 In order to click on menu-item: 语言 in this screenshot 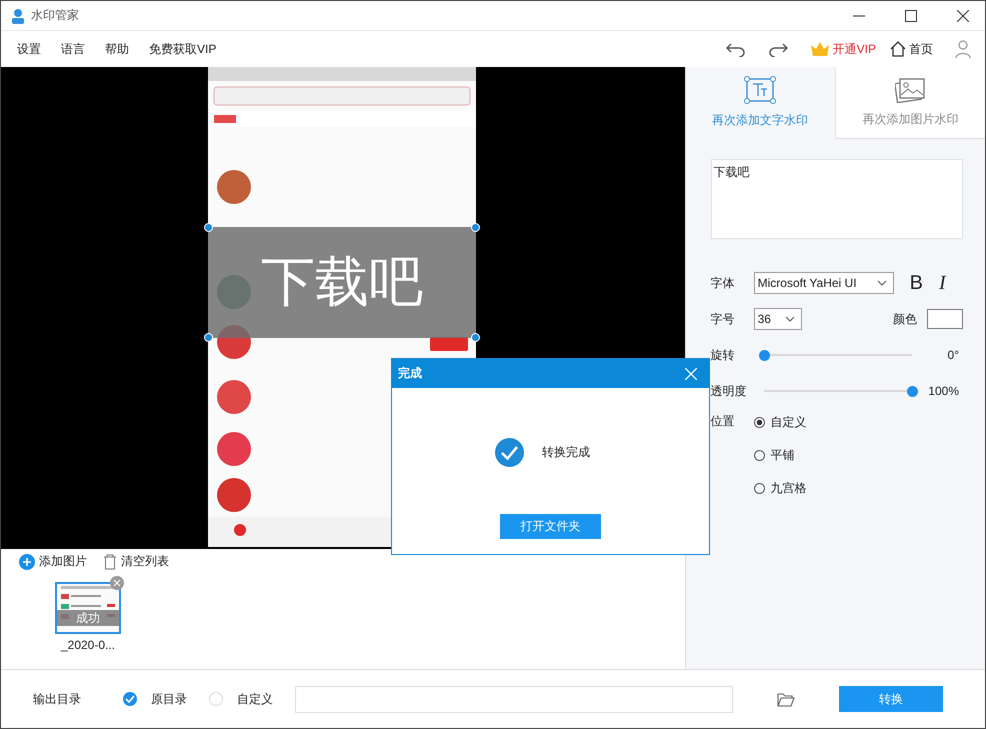, I will do `click(73, 49)`.